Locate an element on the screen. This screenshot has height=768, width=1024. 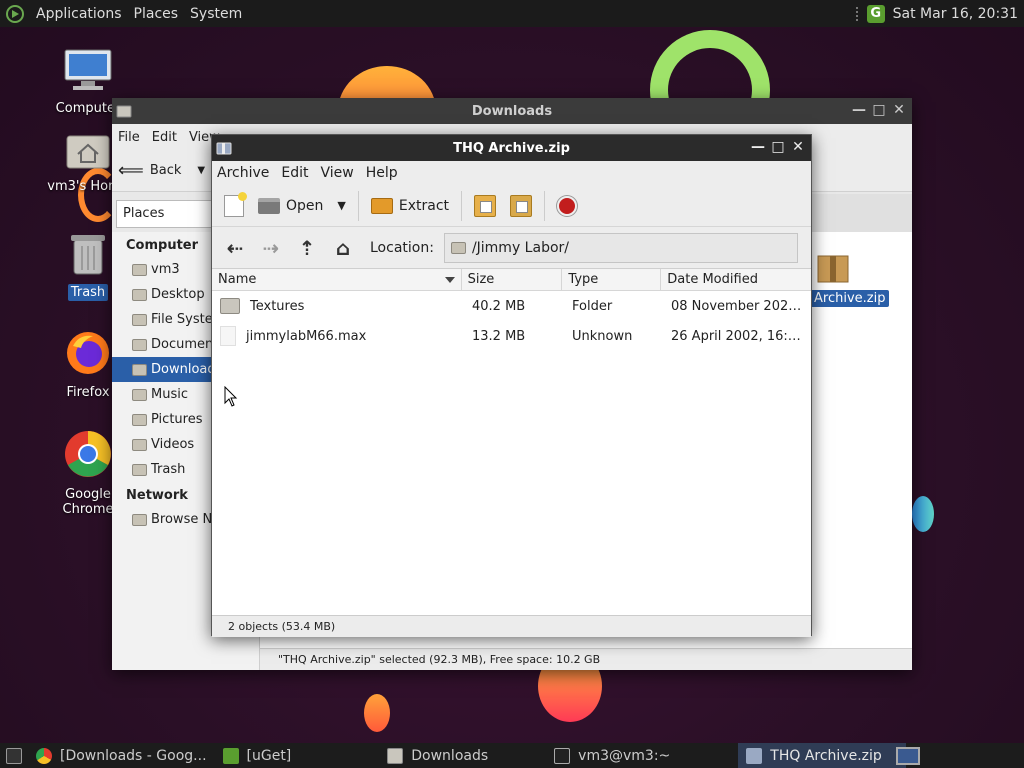
show-desktop-icon is located at coordinates (14, 755).